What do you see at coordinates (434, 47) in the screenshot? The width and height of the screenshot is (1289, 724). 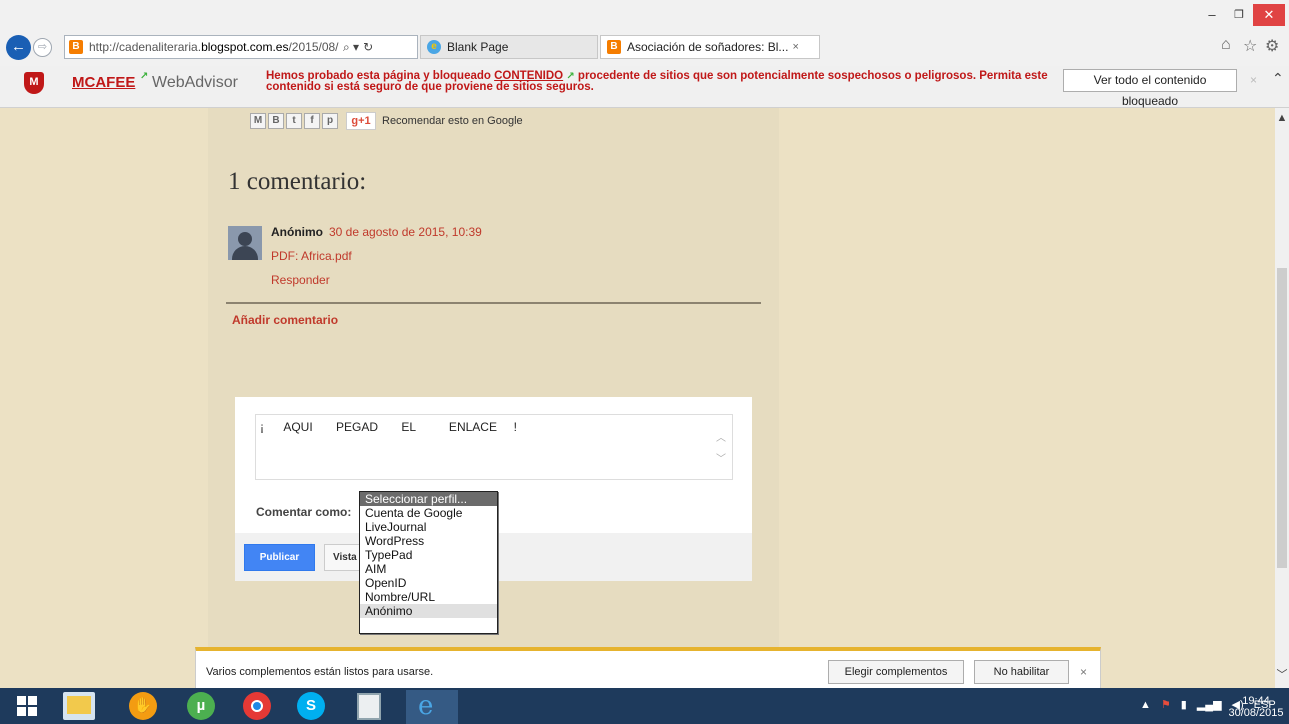 I see `ie-favicon-icon: e` at bounding box center [434, 47].